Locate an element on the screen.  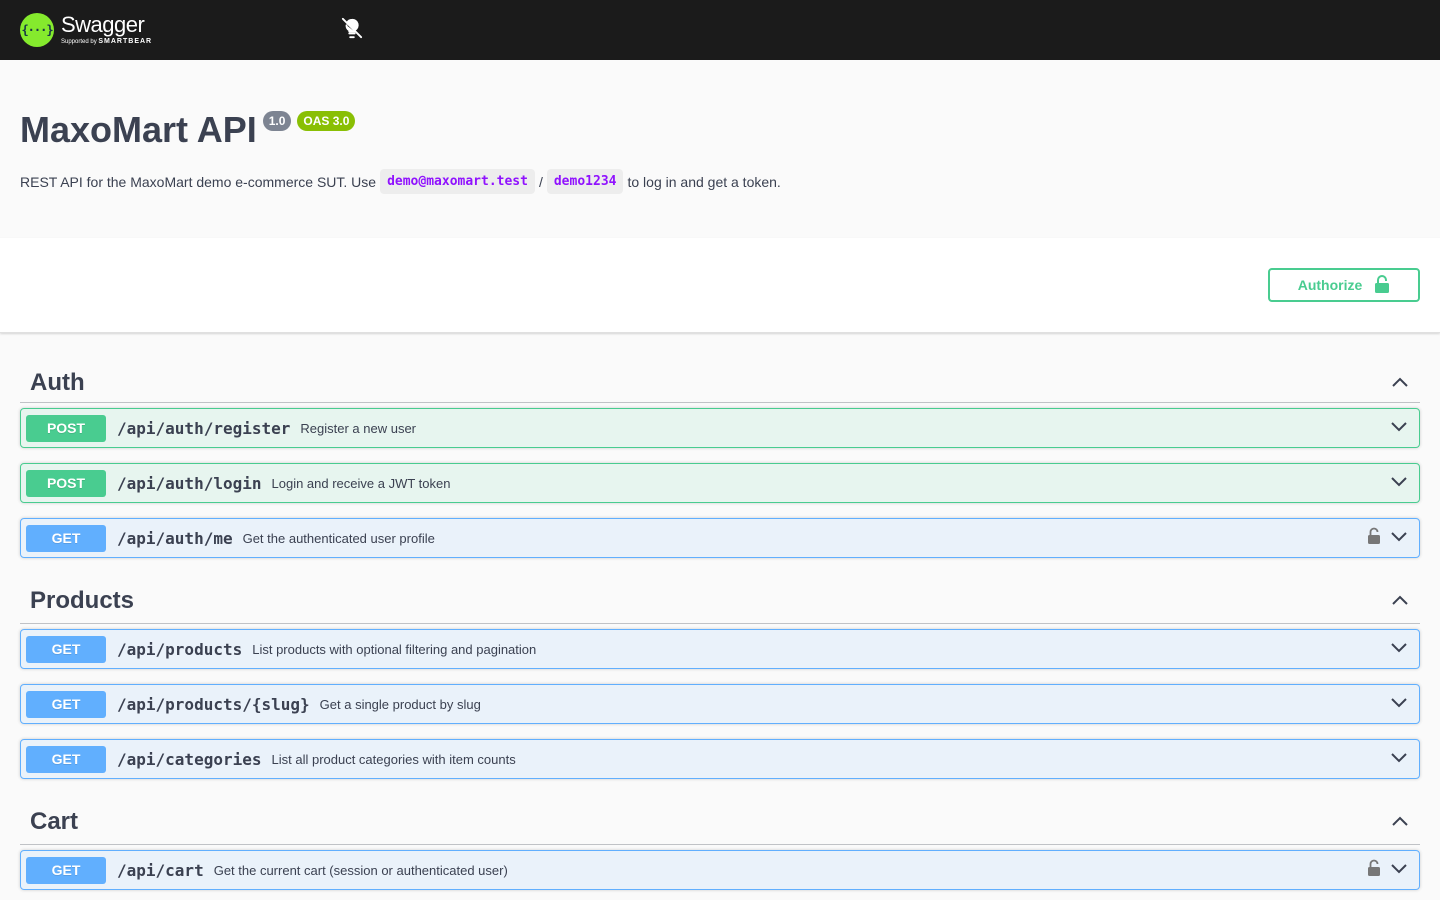
swagger-logo-icon: {···} is located at coordinates (37, 30).